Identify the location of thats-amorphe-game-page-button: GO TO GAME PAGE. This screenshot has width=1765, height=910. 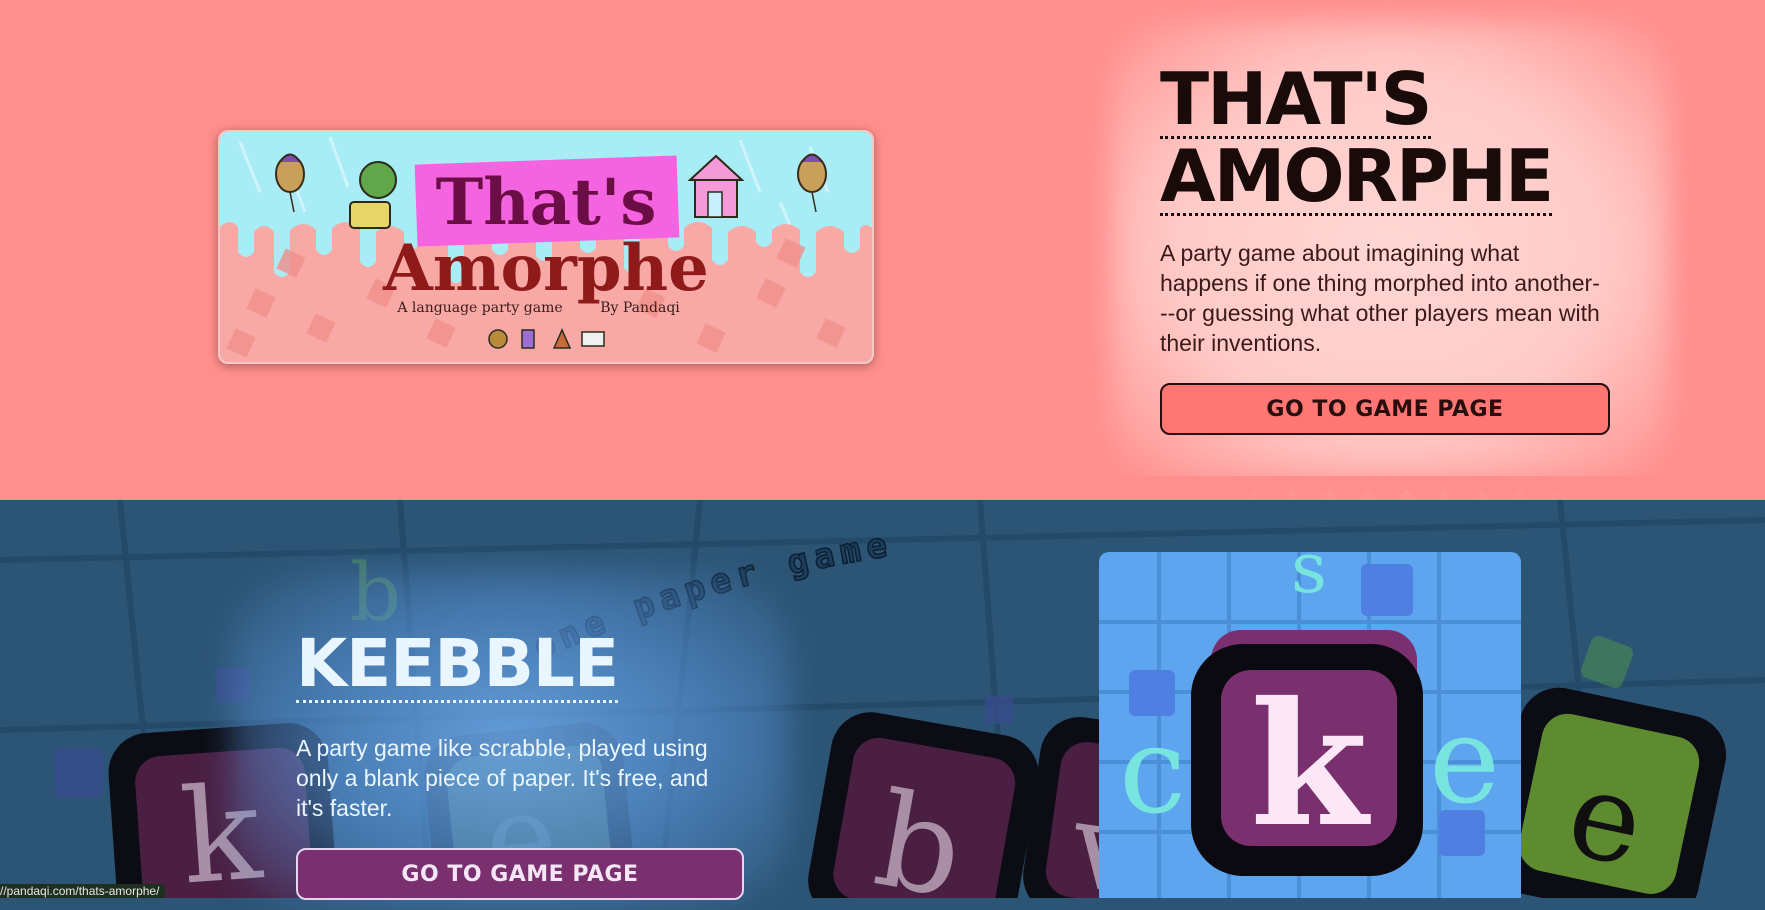
(1385, 409).